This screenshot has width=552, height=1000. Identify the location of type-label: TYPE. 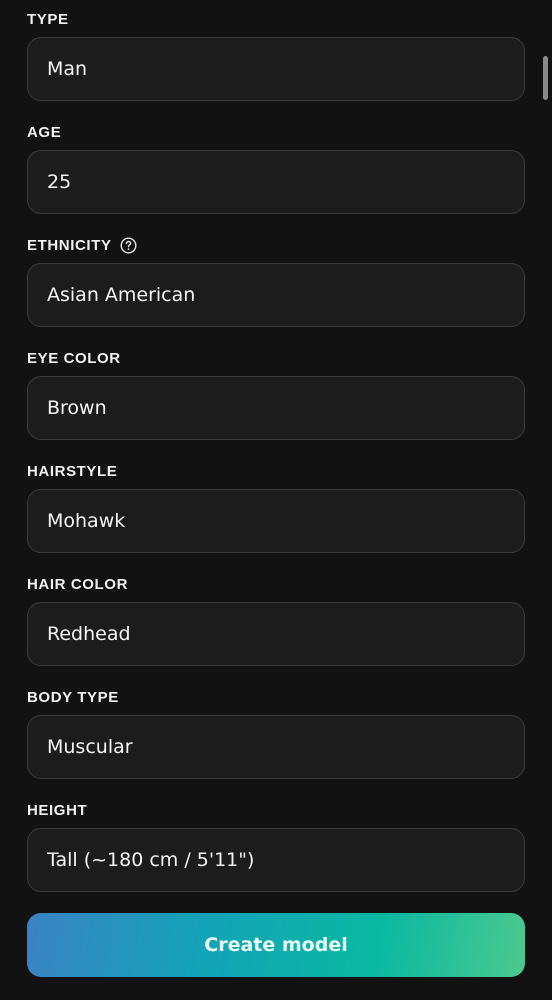
(48, 19).